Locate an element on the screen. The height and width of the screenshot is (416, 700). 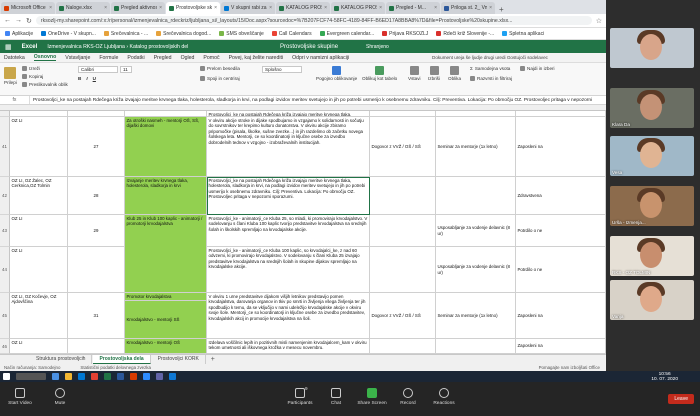
cell-org: OZ LI, OZ Kočevje, OZ Ajdovščina is located at coordinates (39, 316).